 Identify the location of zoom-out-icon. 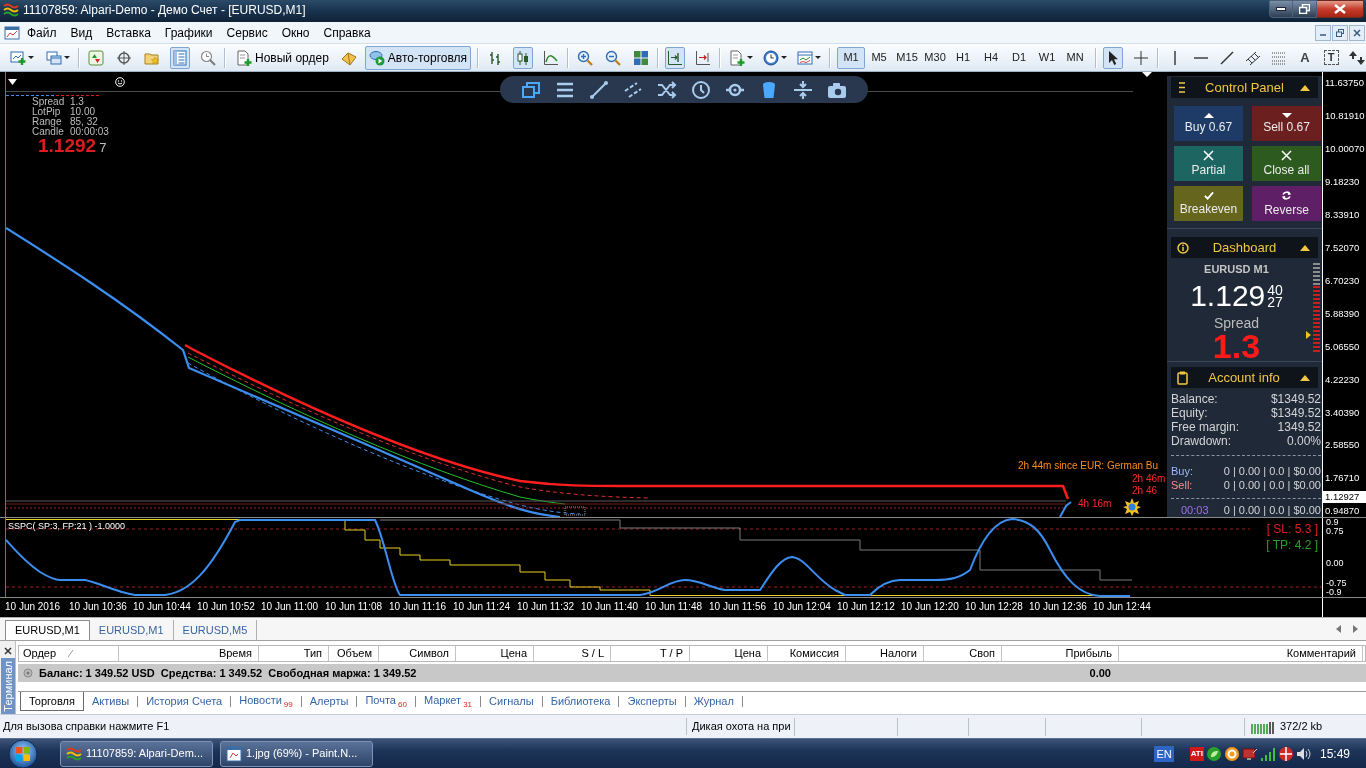
(613, 57).